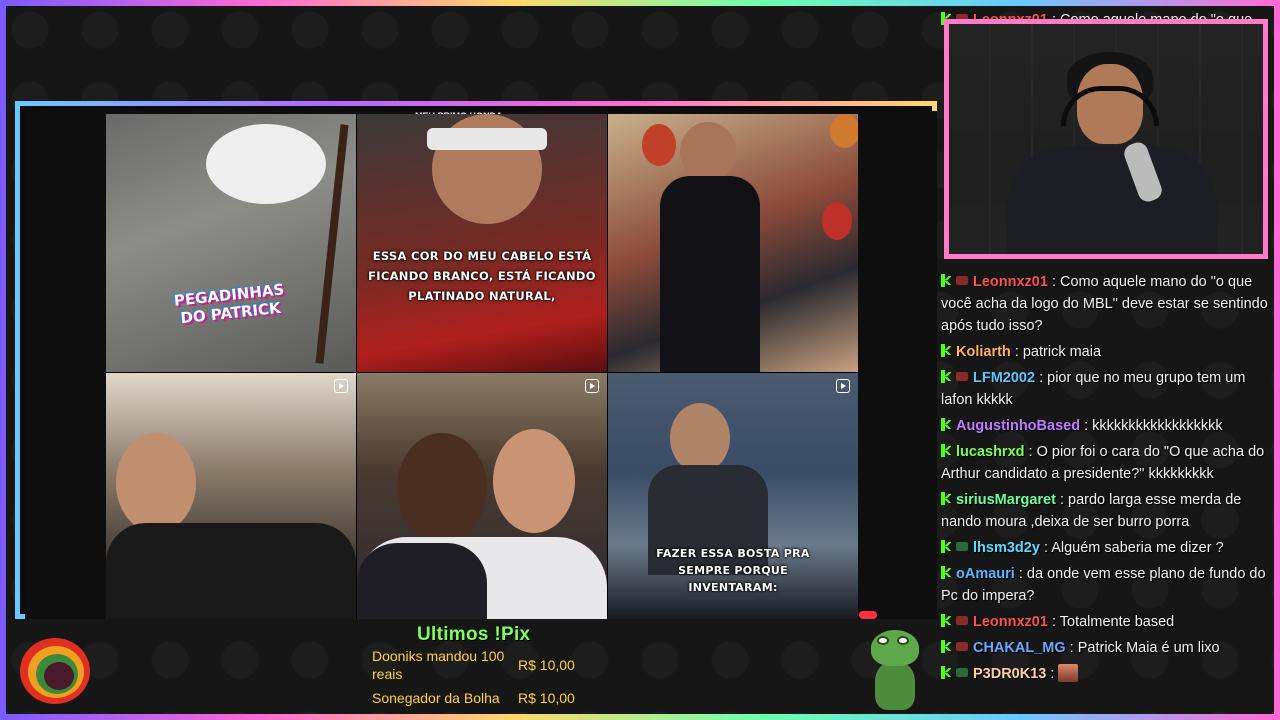 This screenshot has height=720, width=1280. I want to click on chat-username: oAmauri, so click(985, 574).